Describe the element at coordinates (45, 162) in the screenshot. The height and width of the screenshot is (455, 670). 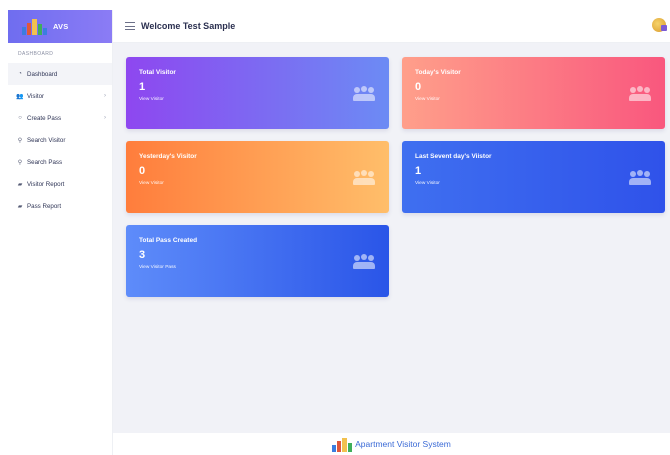
I see `sidebar-item-label: Search Pass` at that location.